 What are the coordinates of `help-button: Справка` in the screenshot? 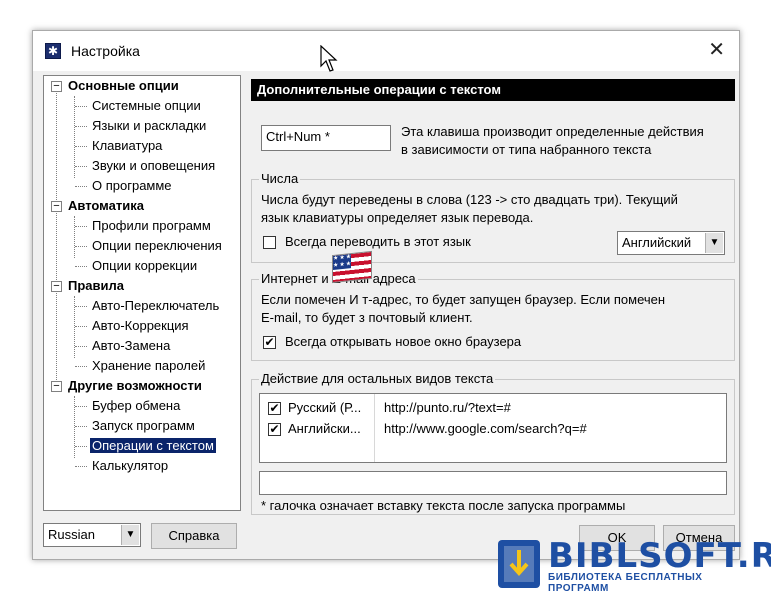 It's located at (194, 536).